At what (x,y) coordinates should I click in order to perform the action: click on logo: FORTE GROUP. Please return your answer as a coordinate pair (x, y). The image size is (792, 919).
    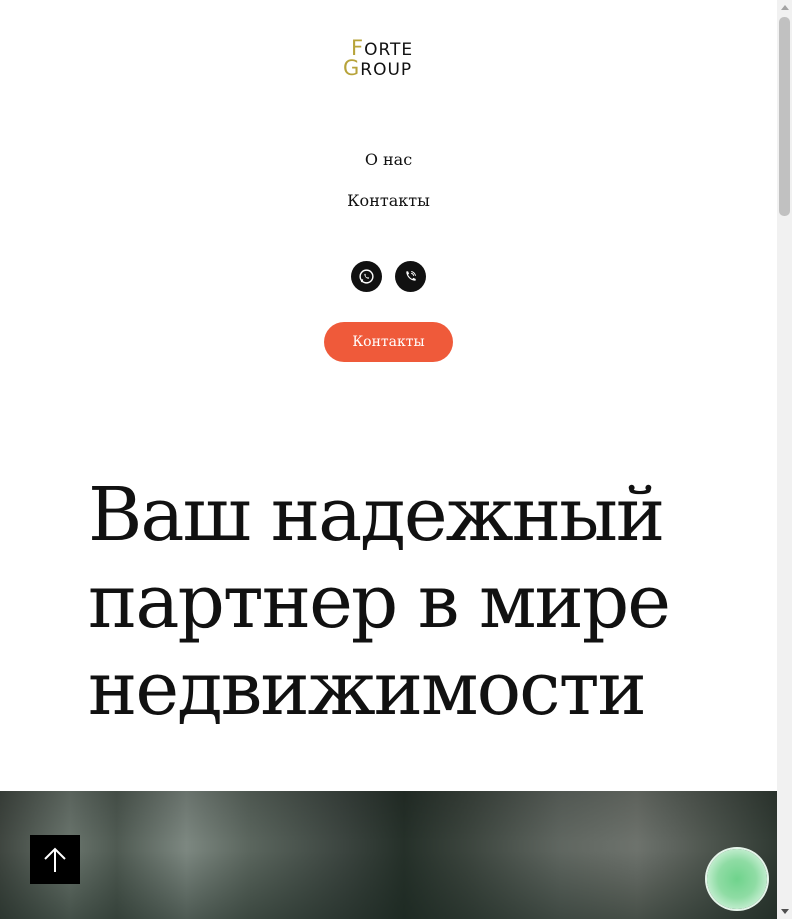
    Looking at the image, I should click on (389, 60).